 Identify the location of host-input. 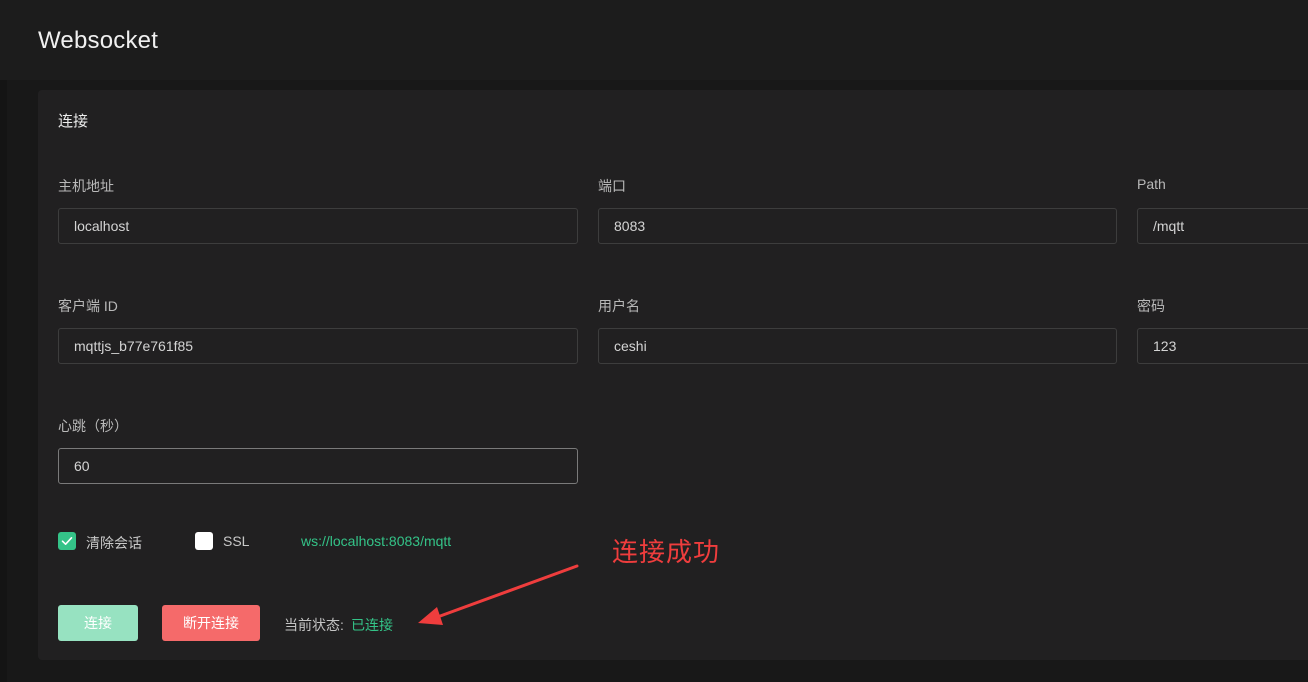
(318, 226).